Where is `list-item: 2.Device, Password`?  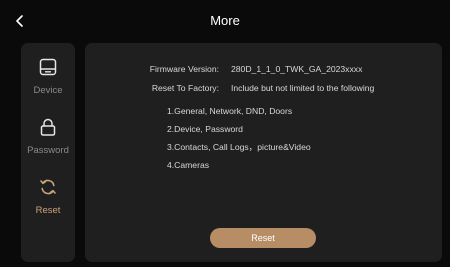 list-item: 2.Device, Password is located at coordinates (205, 129).